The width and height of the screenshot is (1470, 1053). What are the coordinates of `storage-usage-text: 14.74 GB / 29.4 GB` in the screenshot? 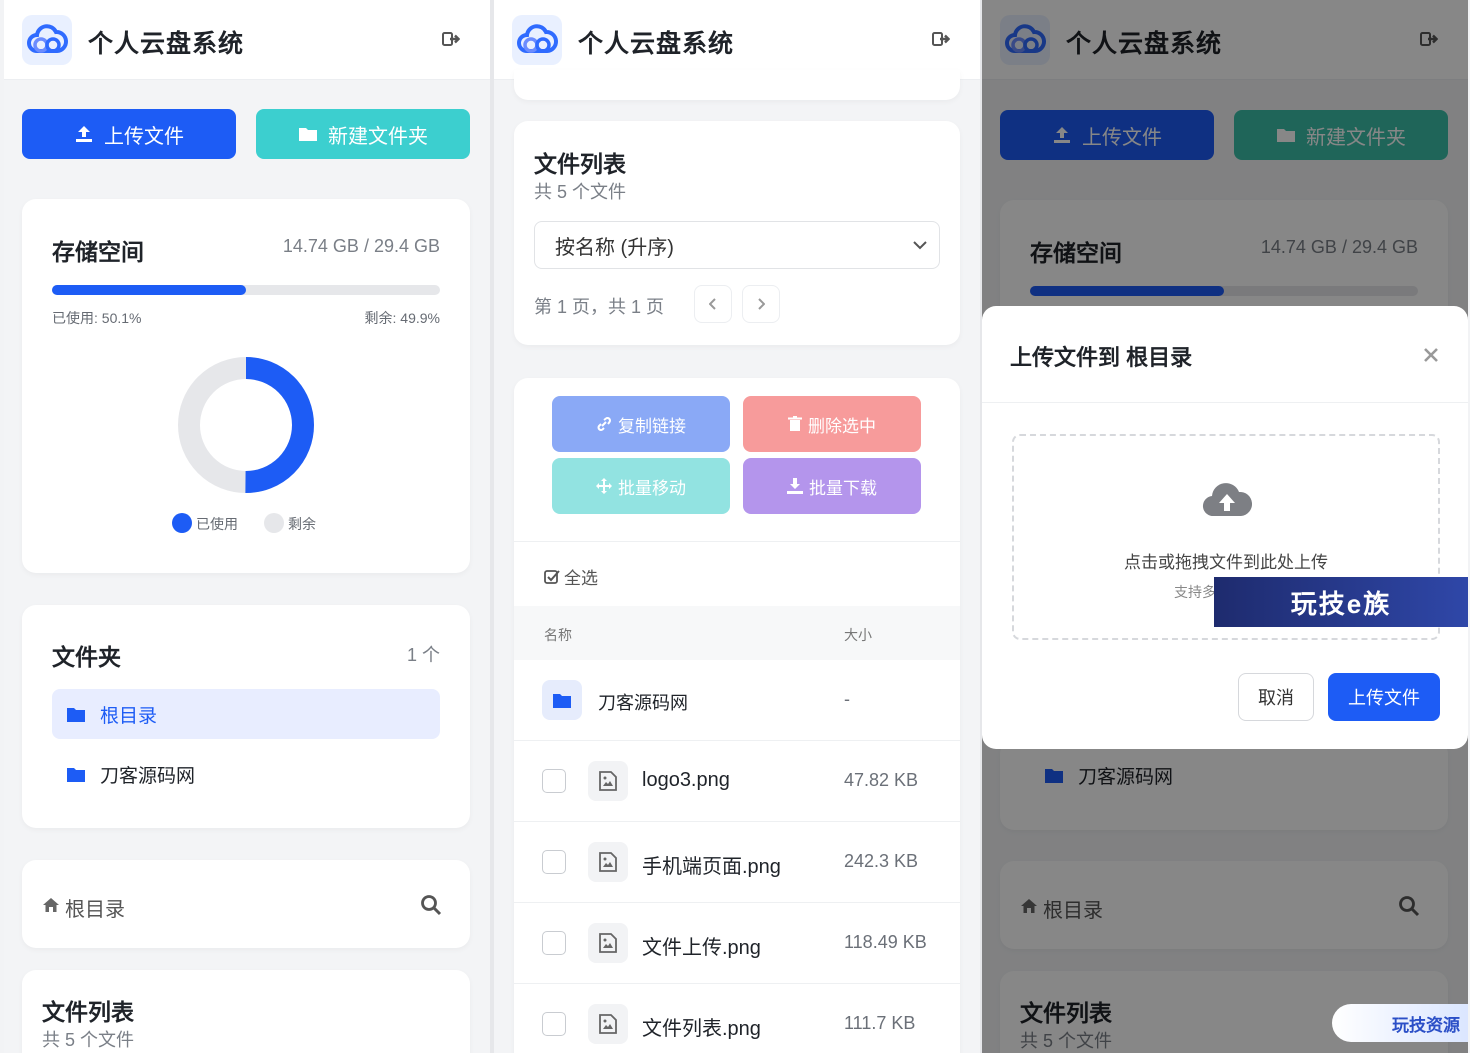 It's located at (361, 246).